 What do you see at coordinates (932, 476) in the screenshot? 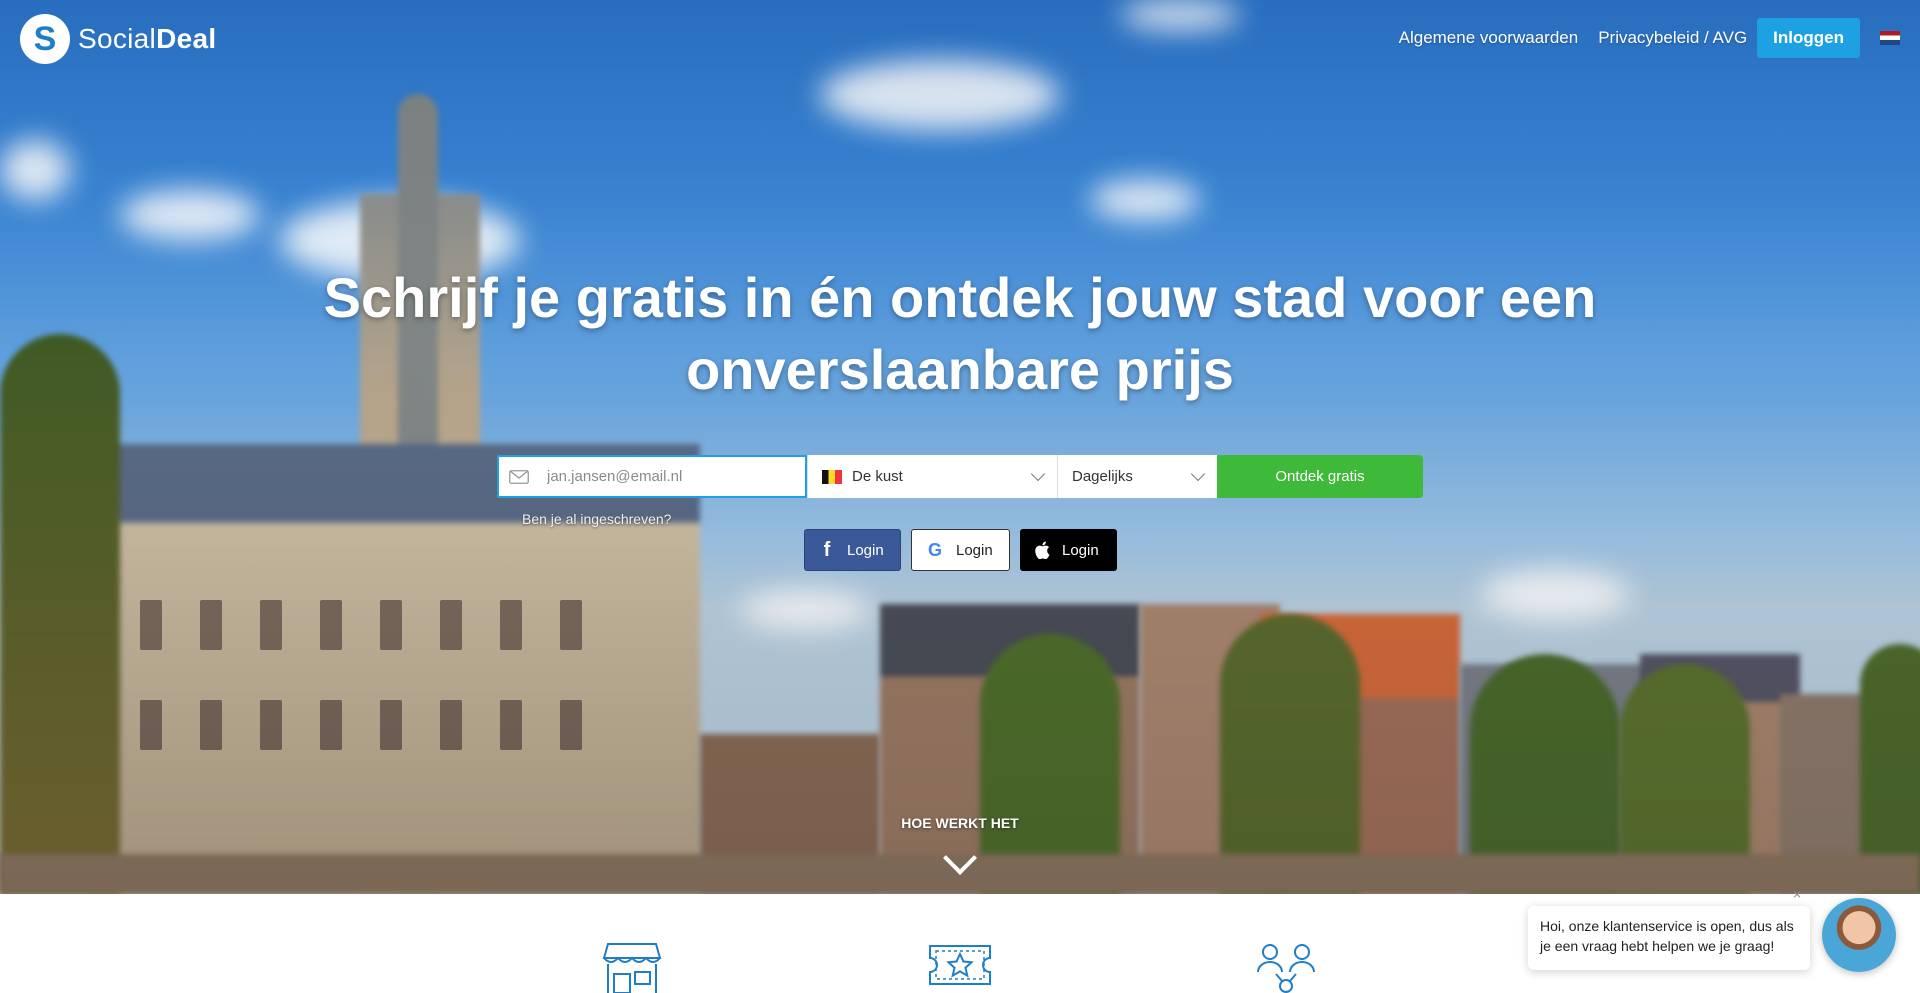
I see `city-select: De kust` at bounding box center [932, 476].